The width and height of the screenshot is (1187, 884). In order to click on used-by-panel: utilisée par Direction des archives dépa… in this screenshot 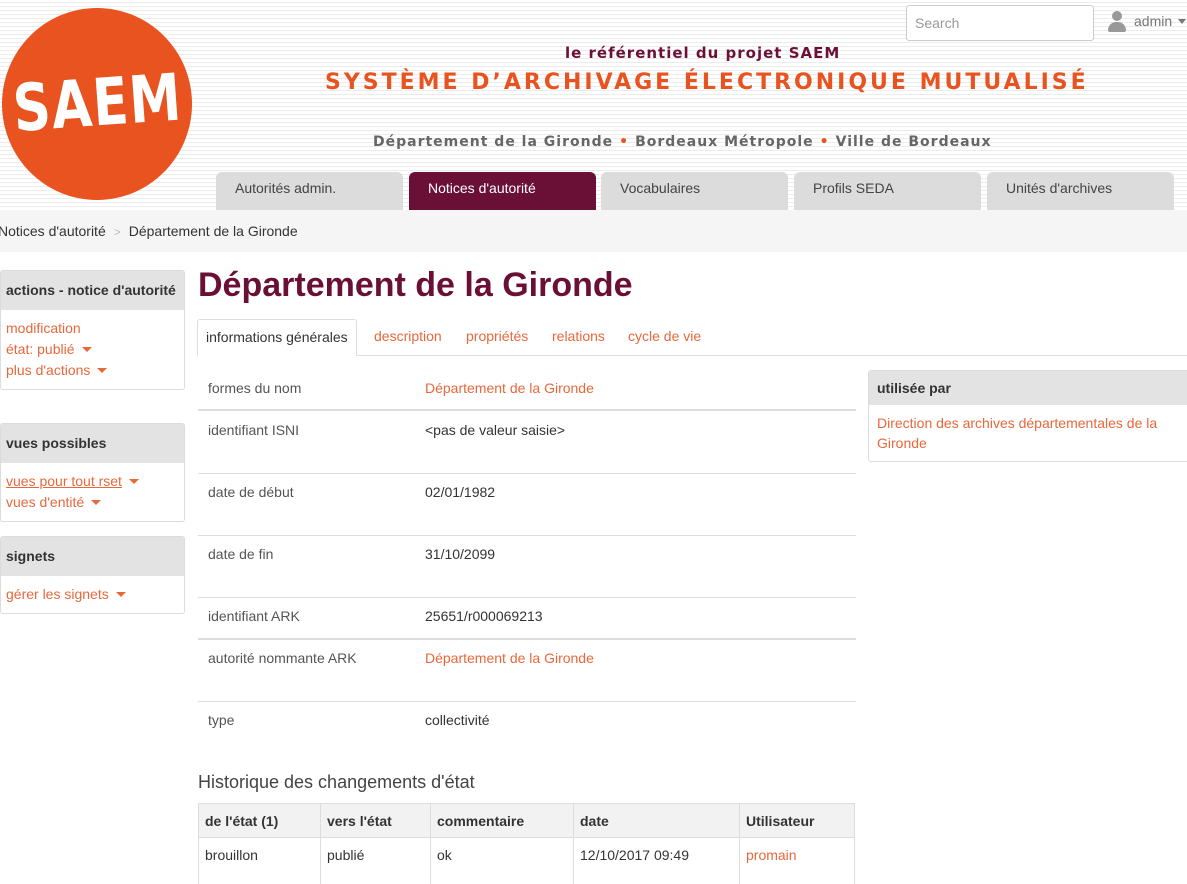, I will do `click(1027, 416)`.